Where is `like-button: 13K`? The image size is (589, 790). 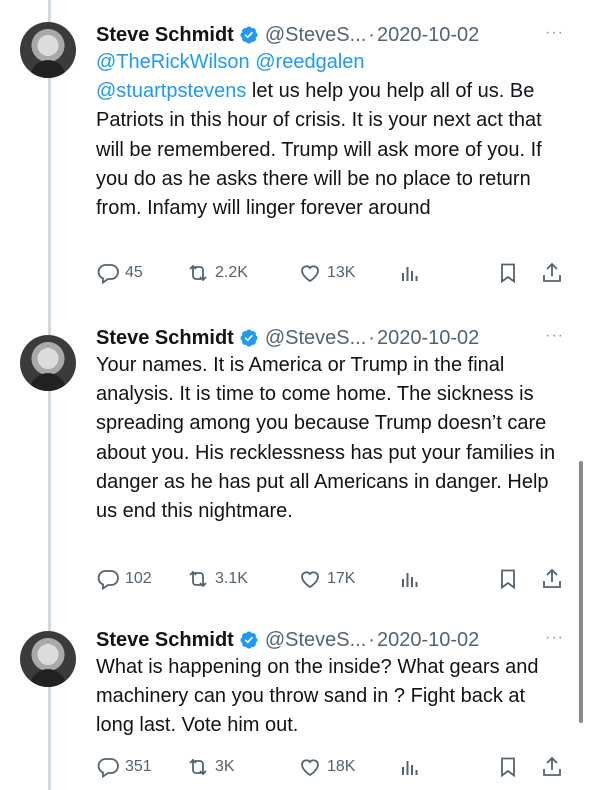
like-button: 13K is located at coordinates (326, 273).